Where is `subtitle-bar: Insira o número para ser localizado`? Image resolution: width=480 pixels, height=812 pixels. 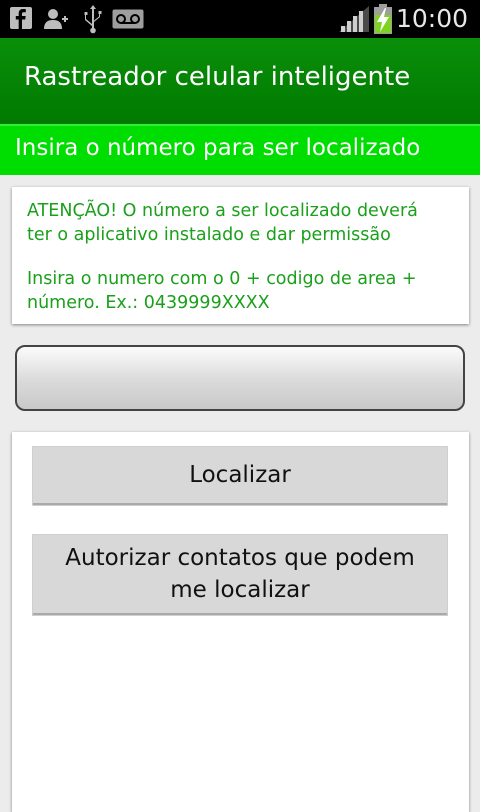 subtitle-bar: Insira o número para ser localizado is located at coordinates (240, 149).